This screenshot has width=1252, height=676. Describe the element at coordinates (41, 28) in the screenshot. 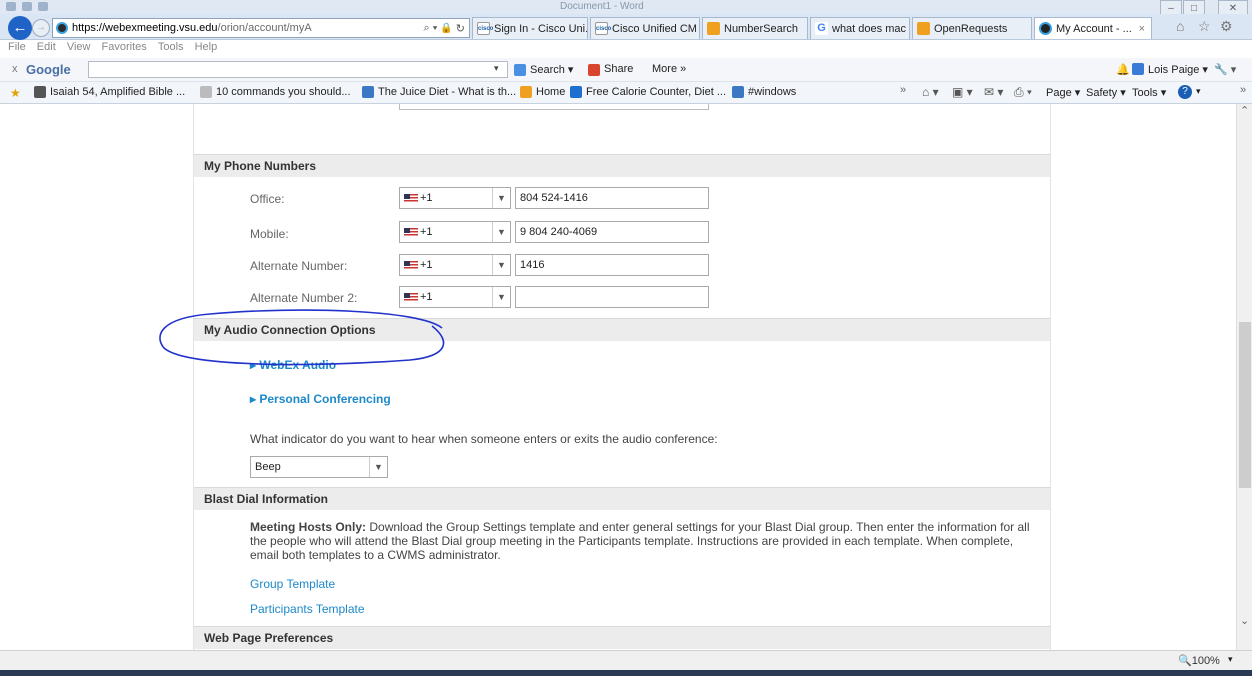

I see `forward-button: →` at that location.